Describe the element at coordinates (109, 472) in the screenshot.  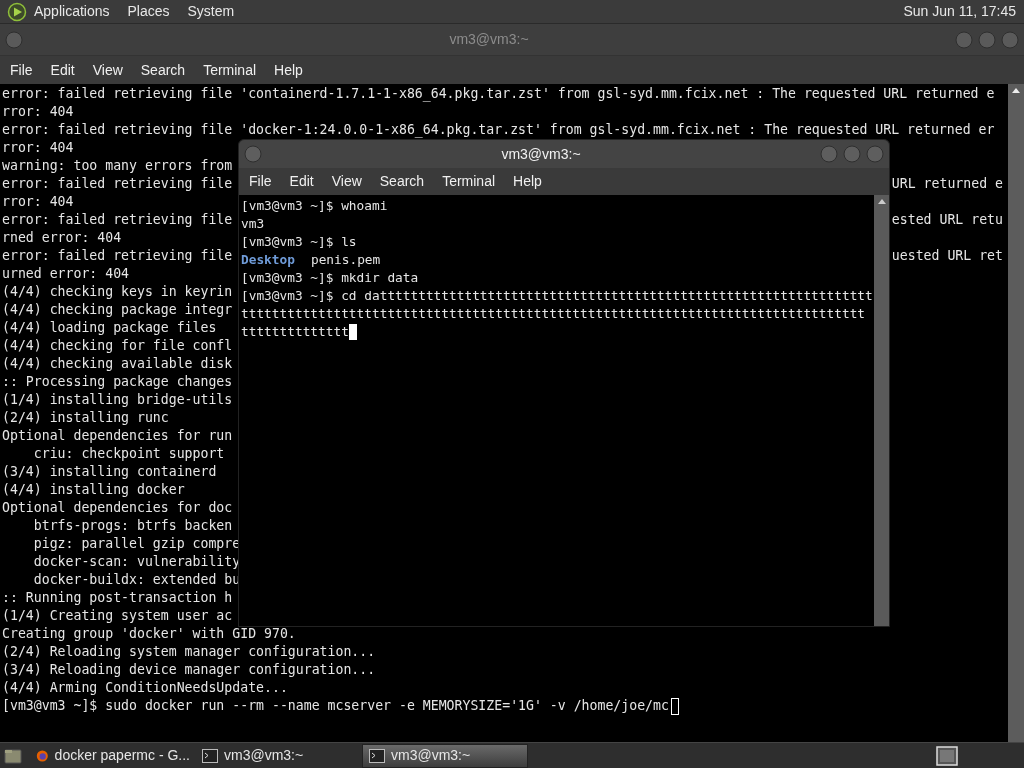
I see `terminal-line: (3/4) installing containerd` at that location.